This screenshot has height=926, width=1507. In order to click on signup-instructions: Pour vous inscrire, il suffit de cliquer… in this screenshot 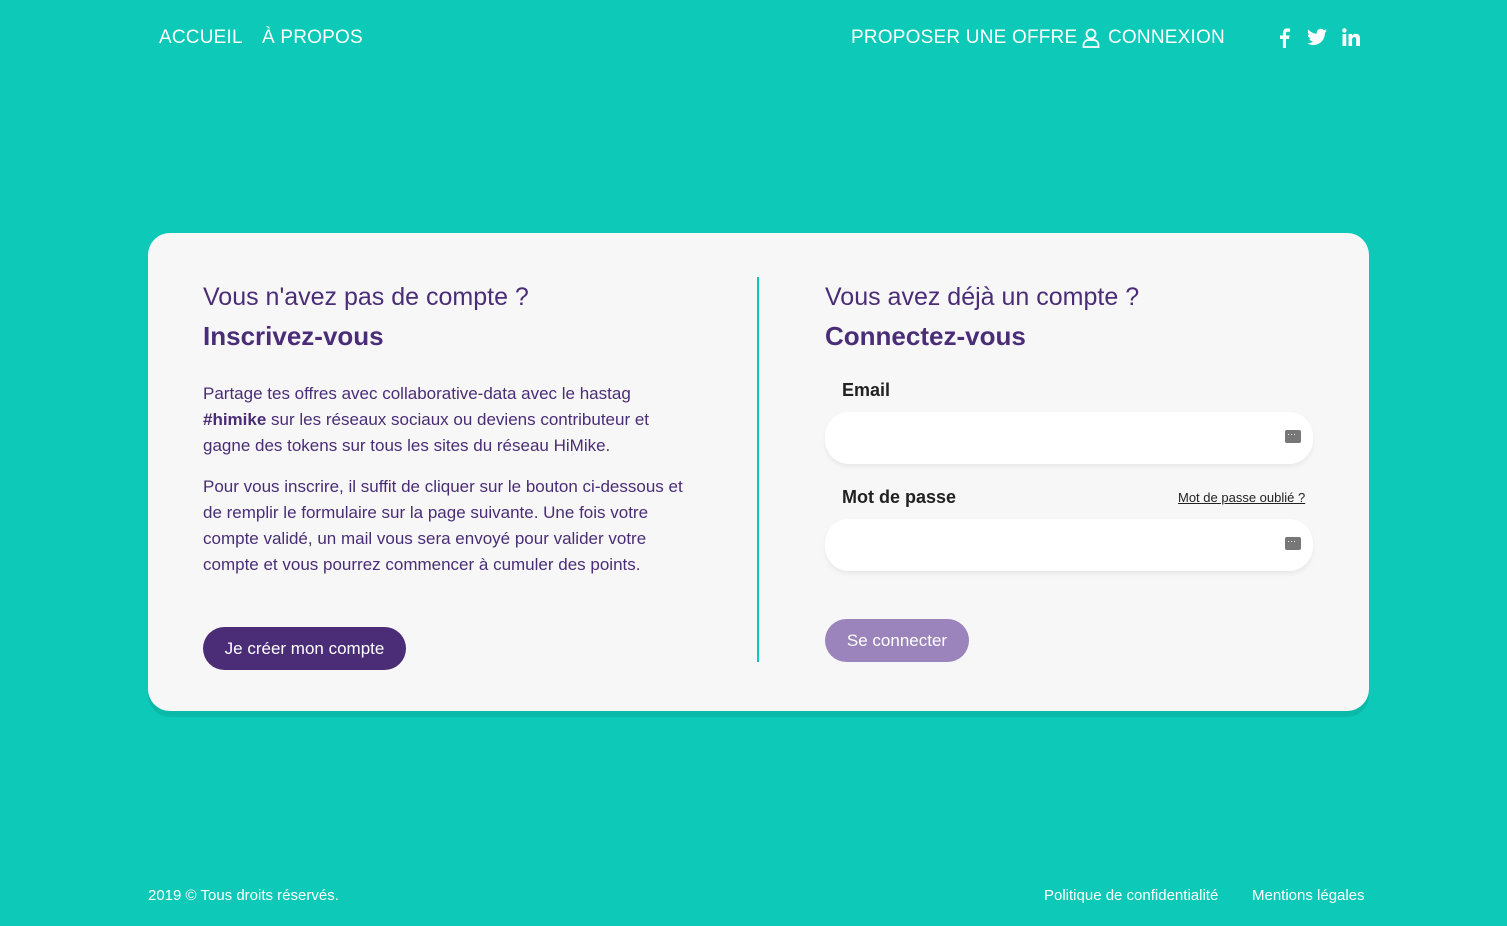, I will do `click(443, 525)`.